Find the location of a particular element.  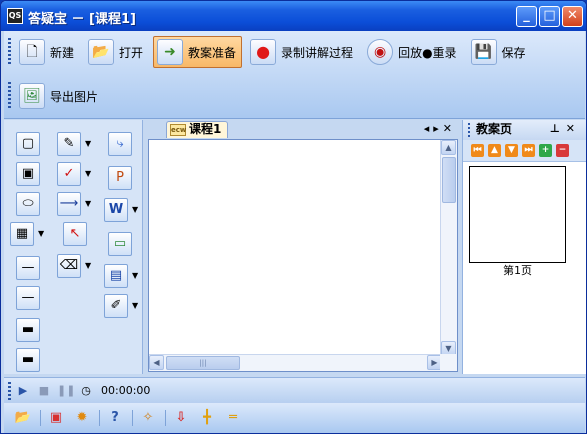

page-thumbnail is located at coordinates (517, 214).